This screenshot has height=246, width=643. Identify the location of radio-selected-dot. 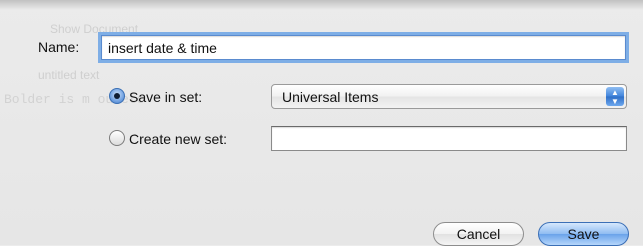
(117, 96).